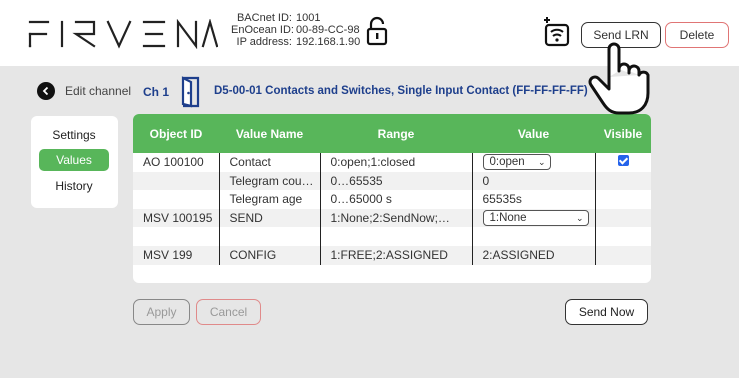 The image size is (739, 378). I want to click on col-value: Value, so click(533, 133).